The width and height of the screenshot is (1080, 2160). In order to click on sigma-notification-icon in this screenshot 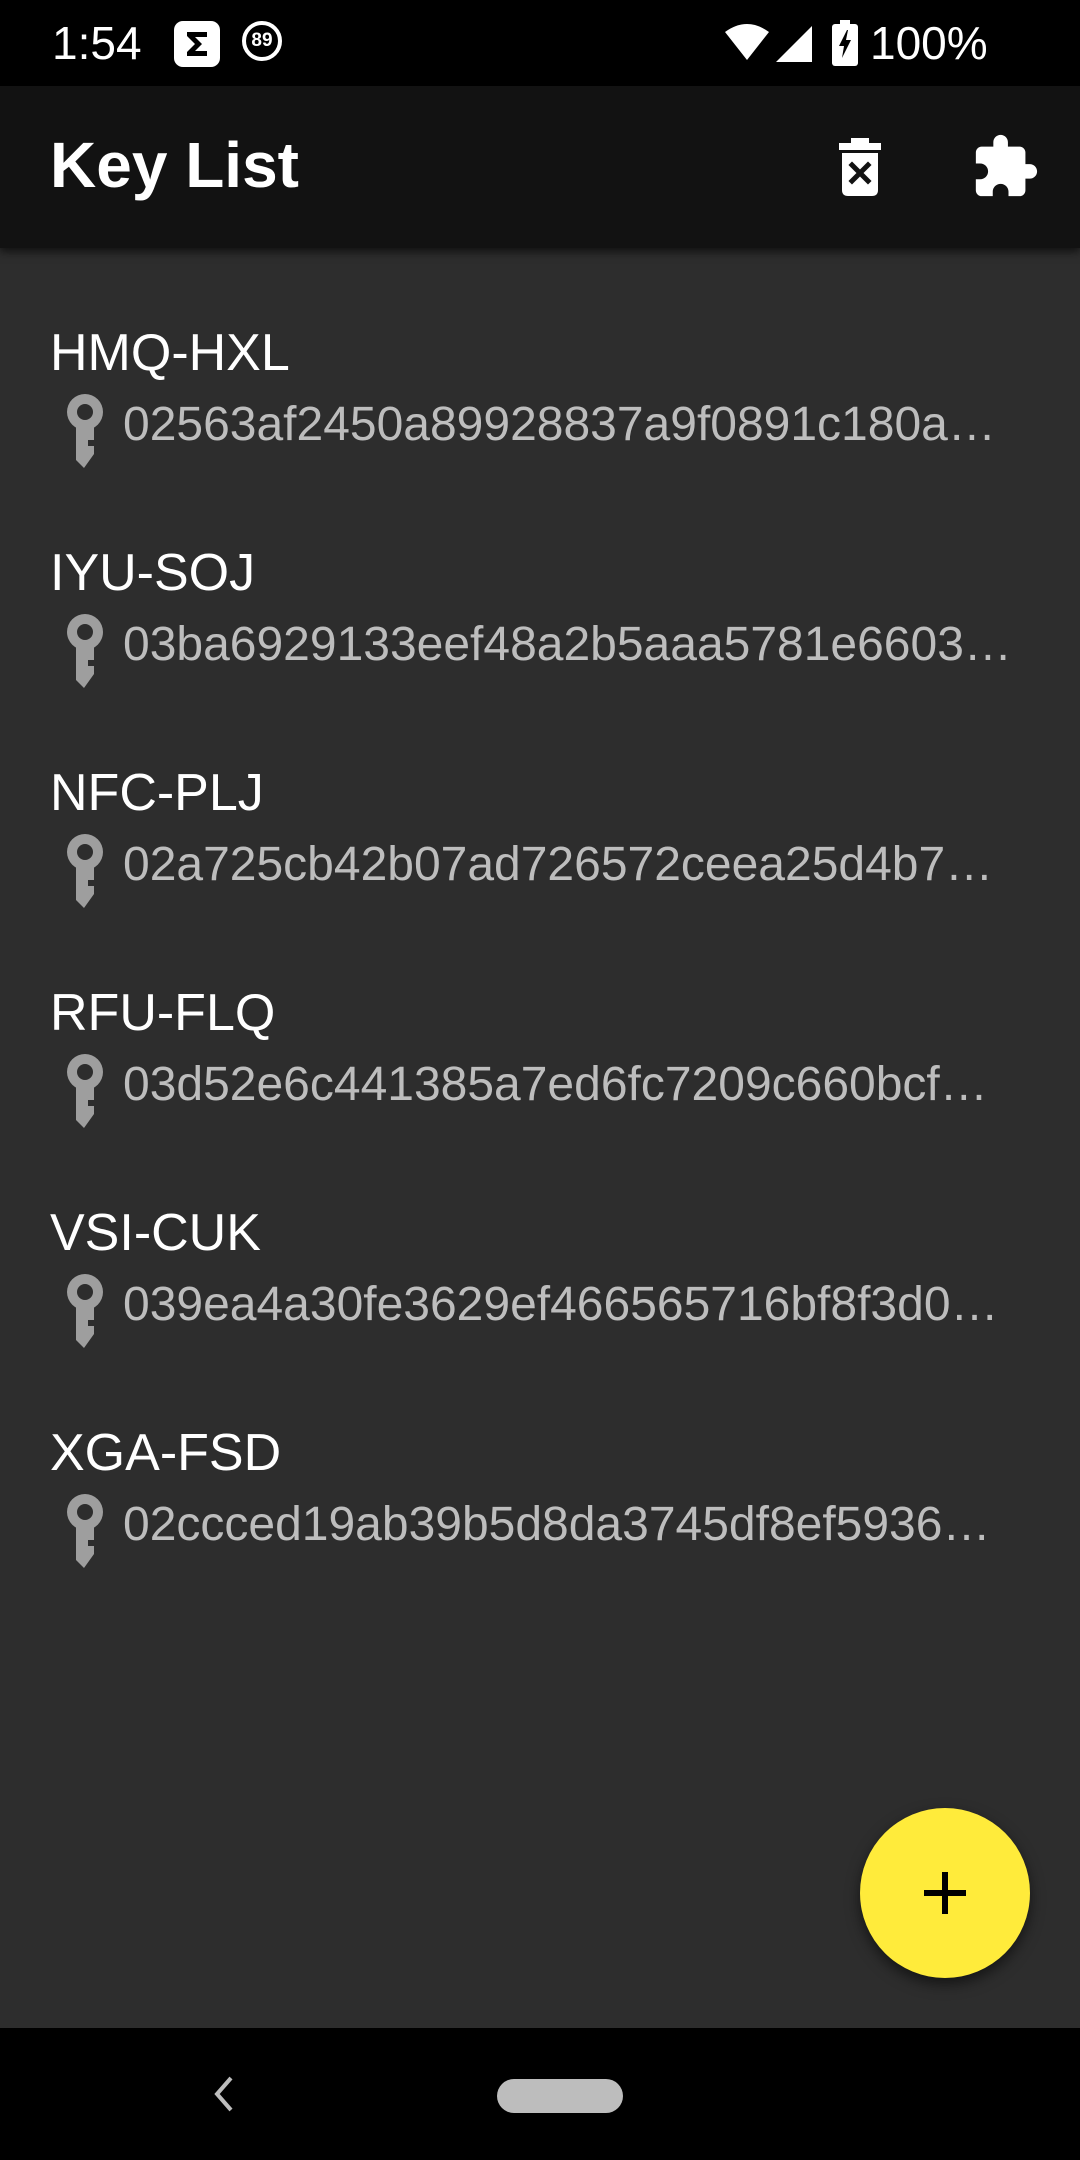, I will do `click(197, 44)`.